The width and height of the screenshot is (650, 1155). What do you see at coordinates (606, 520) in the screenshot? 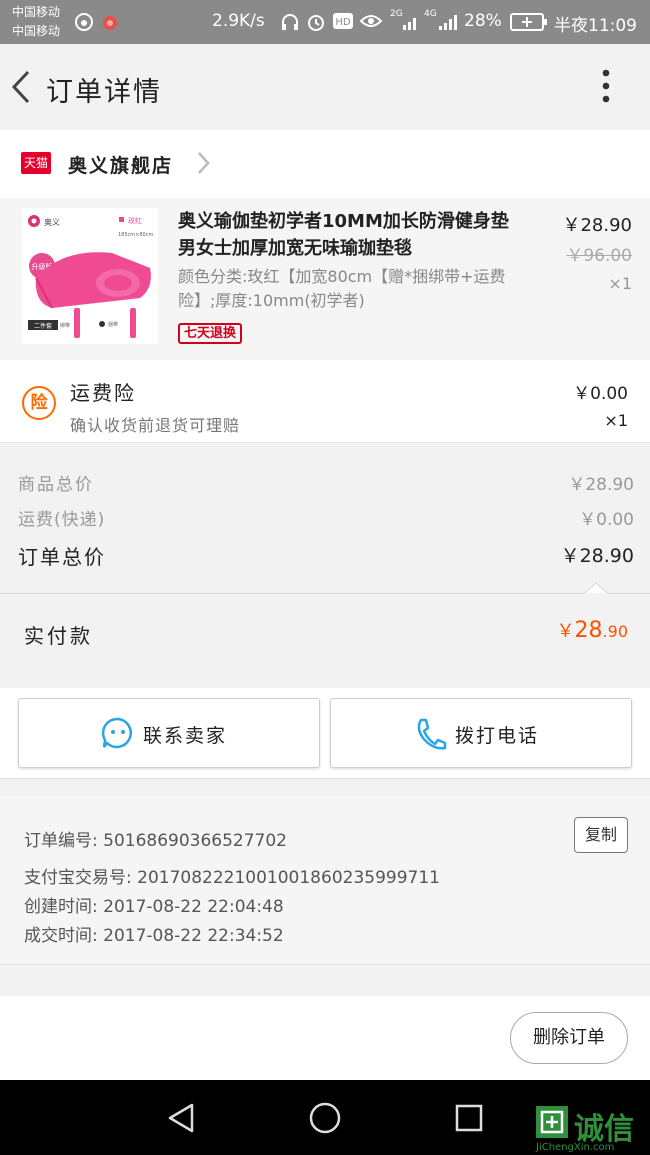
I see `shipping-value: ￥0.00` at bounding box center [606, 520].